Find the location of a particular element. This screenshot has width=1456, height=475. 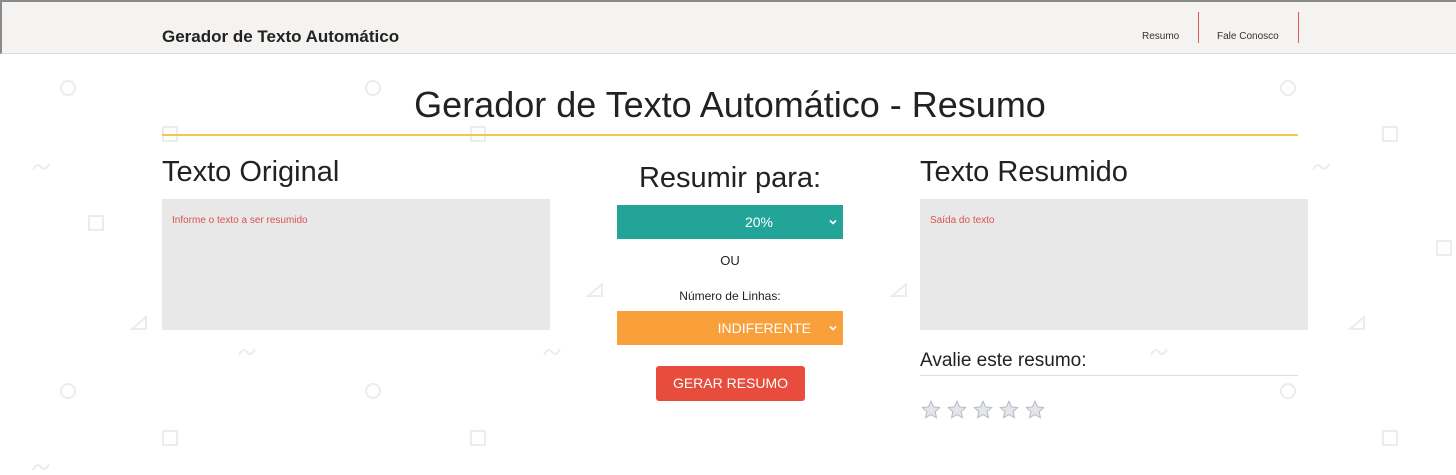

page-title: Gerador de Texto Automático - Resumo is located at coordinates (730, 104).